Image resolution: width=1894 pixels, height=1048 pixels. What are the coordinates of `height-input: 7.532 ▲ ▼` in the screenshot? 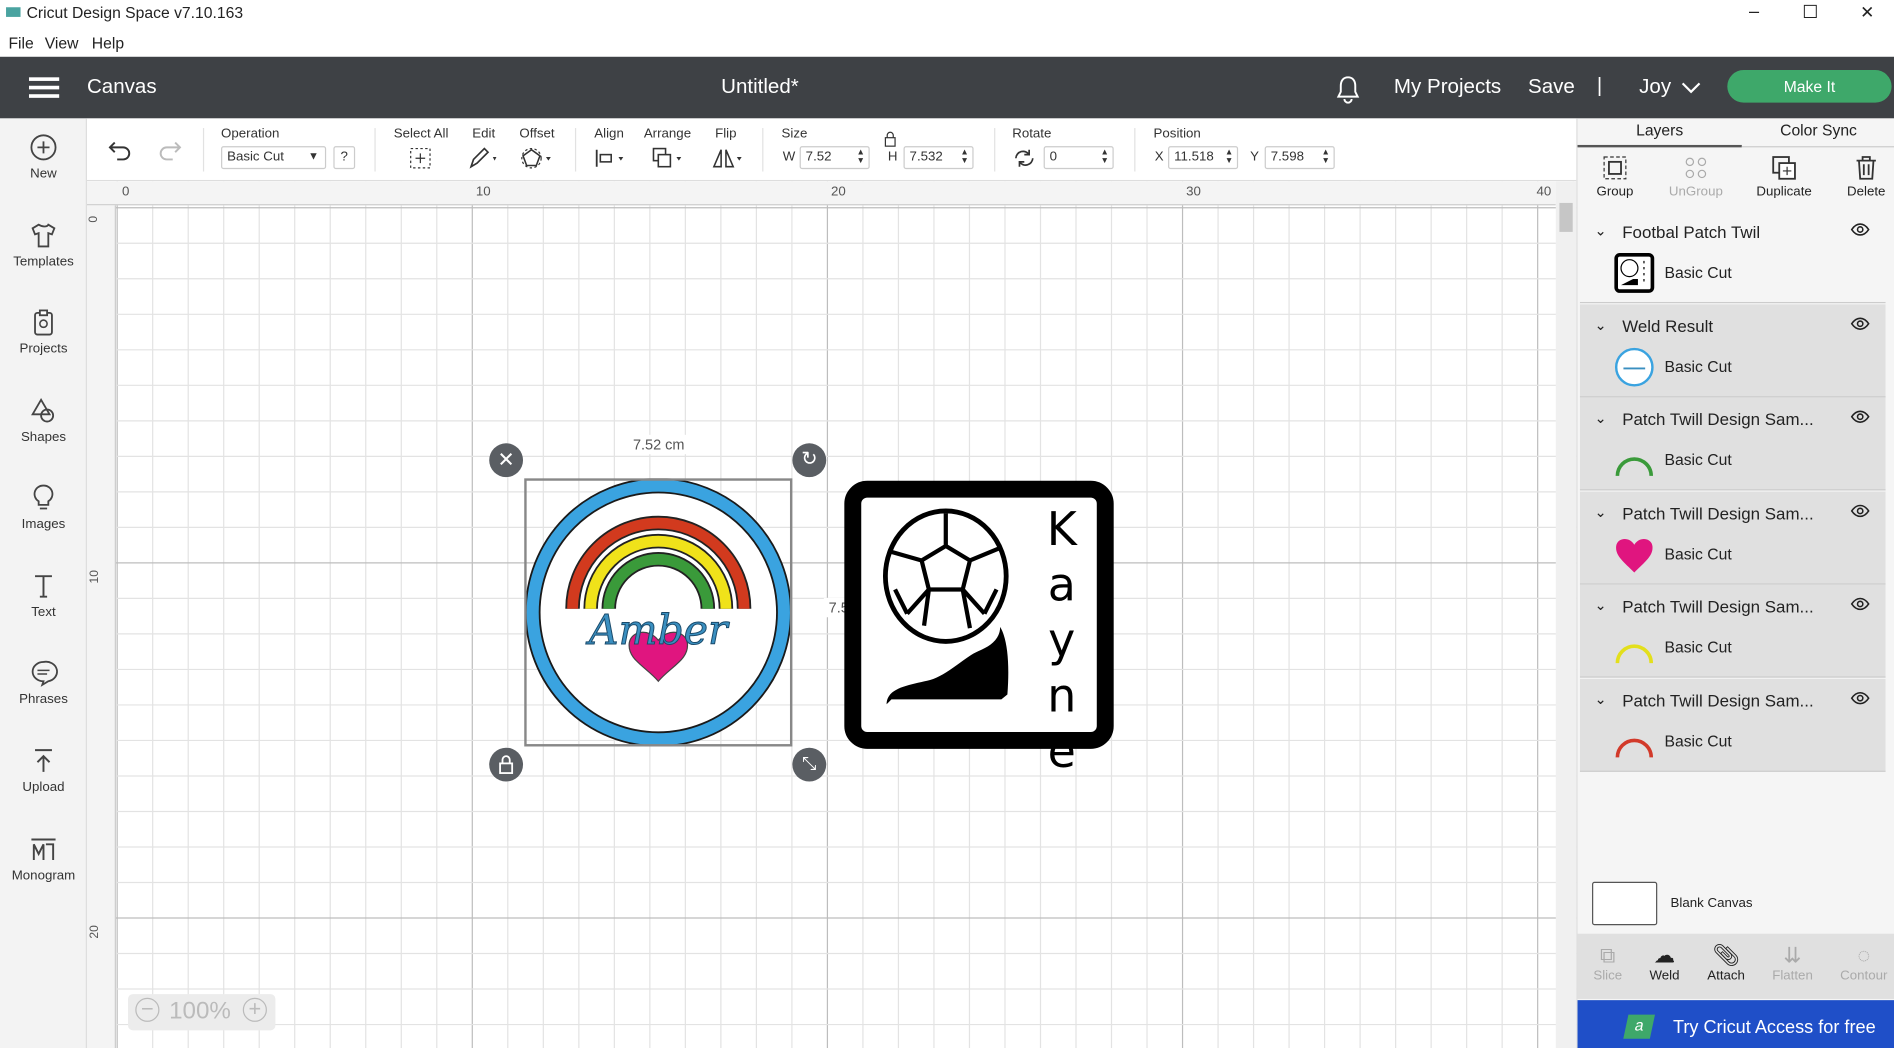 It's located at (938, 158).